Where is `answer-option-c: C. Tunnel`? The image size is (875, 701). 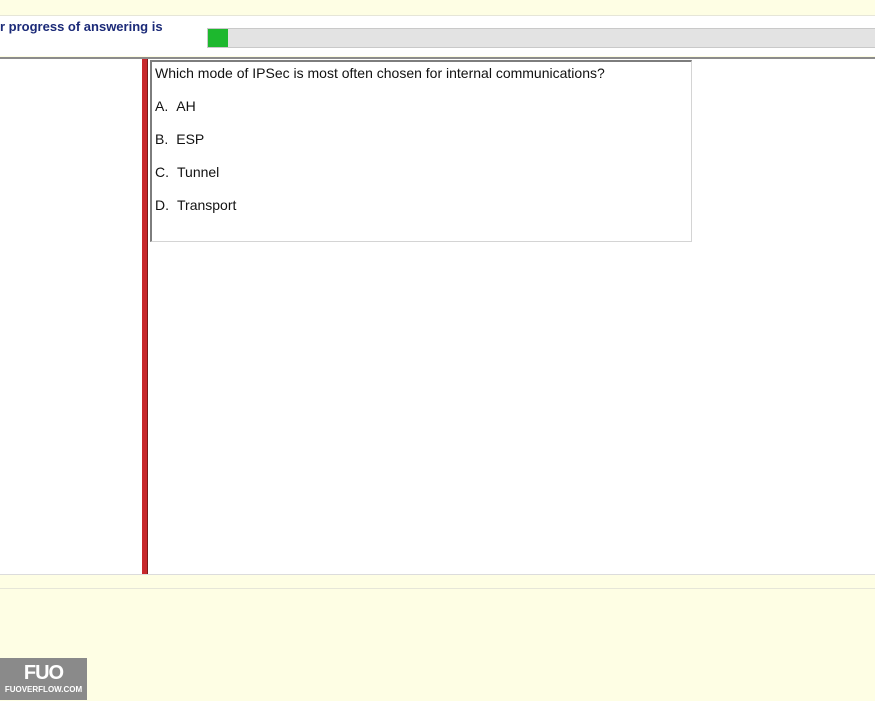
answer-option-c: C. Tunnel is located at coordinates (187, 172).